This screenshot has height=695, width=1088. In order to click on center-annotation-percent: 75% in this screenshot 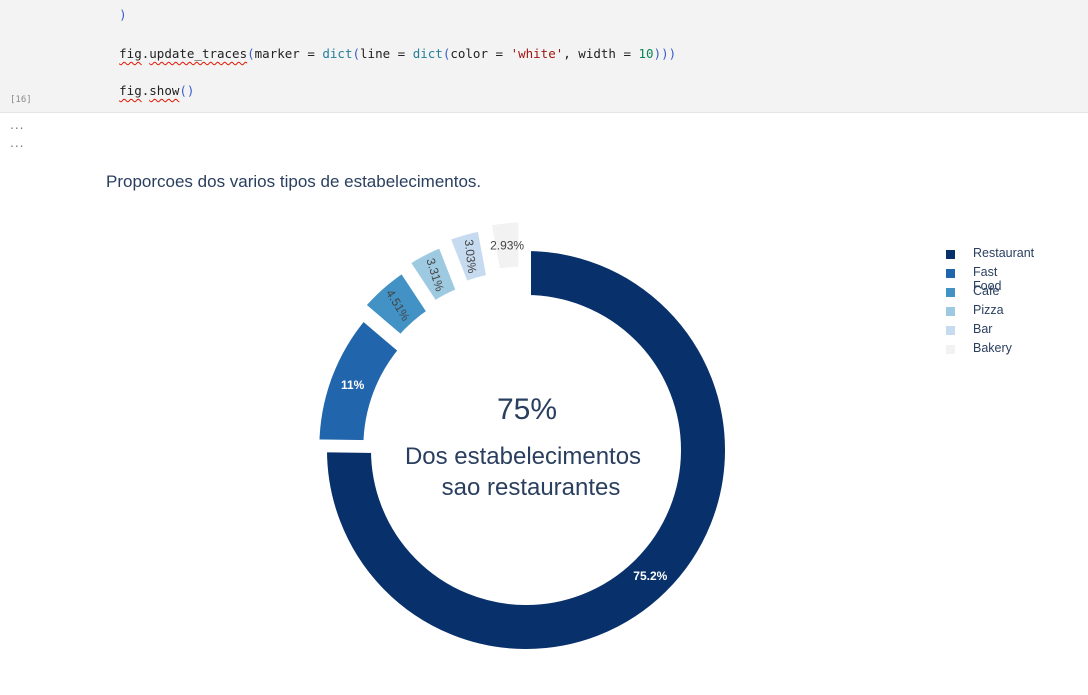, I will do `click(527, 409)`.